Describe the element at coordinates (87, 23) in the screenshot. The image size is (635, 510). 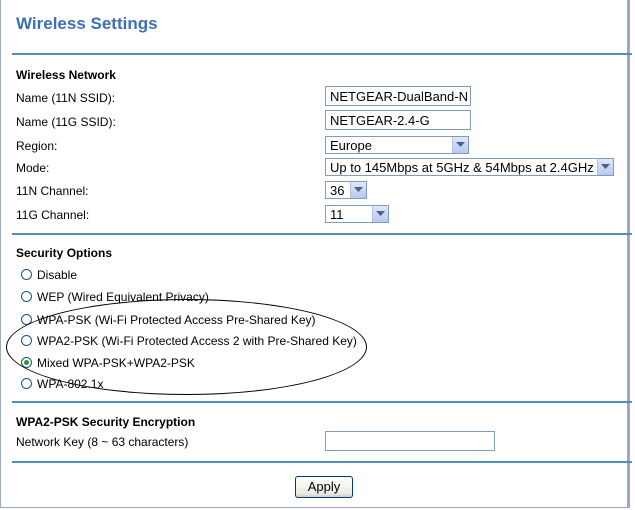
I see `page-title: Wireless Settings` at that location.